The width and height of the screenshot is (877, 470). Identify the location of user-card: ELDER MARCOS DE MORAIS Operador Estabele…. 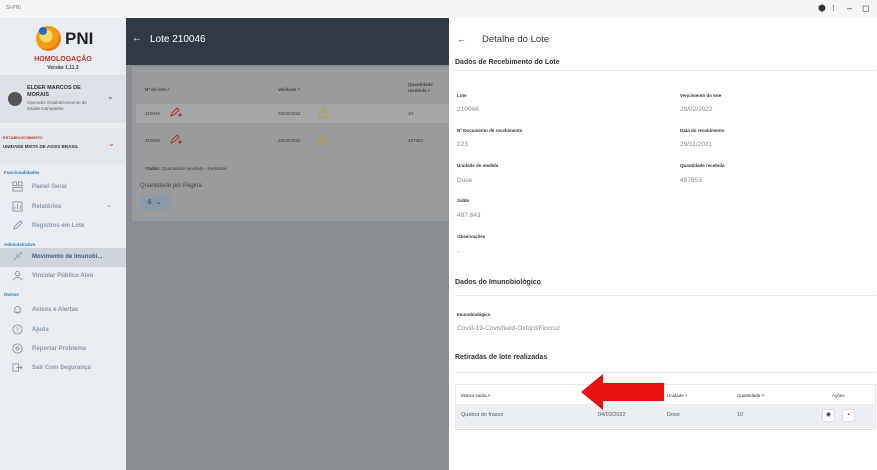
(63, 99).